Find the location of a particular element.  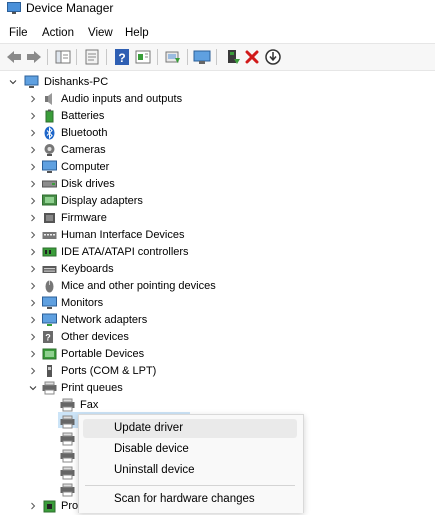

tree-item-ide-ata: IDE ATA/ATAPI controllers is located at coordinates (217, 252).